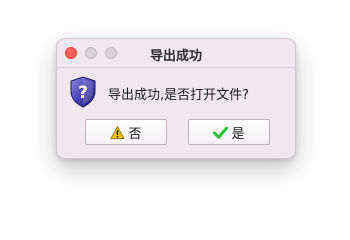 The image size is (350, 240). I want to click on yes-button: 是, so click(229, 132).